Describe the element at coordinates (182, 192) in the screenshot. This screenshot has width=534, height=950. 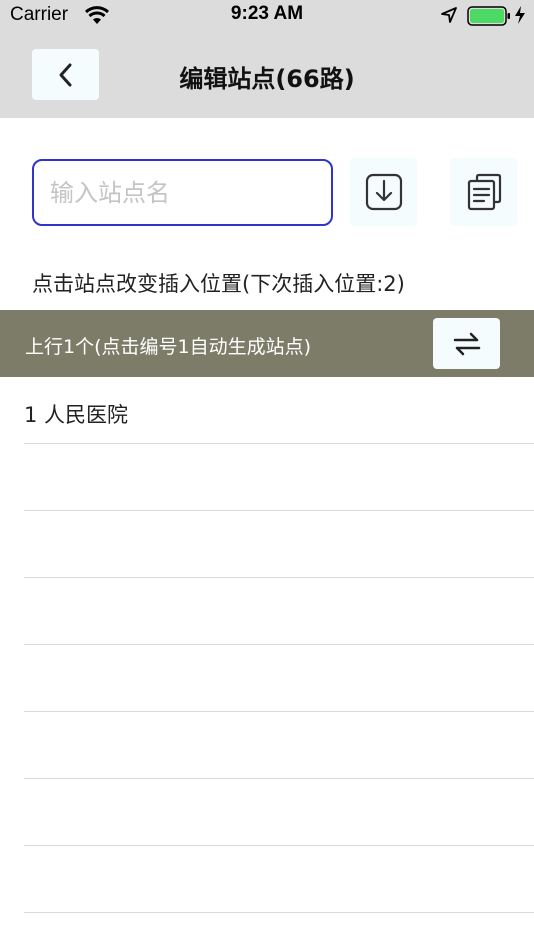
I see `station-name-input` at that location.